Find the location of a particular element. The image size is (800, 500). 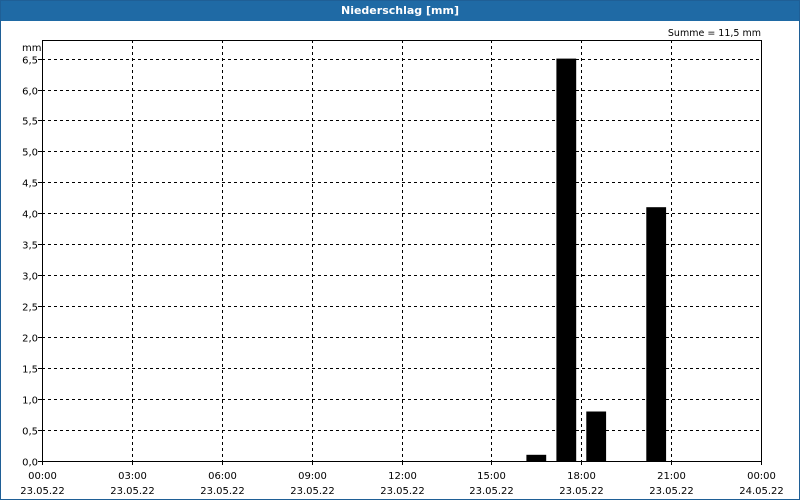

y-tick-label: 5,5 is located at coordinates (30, 122).